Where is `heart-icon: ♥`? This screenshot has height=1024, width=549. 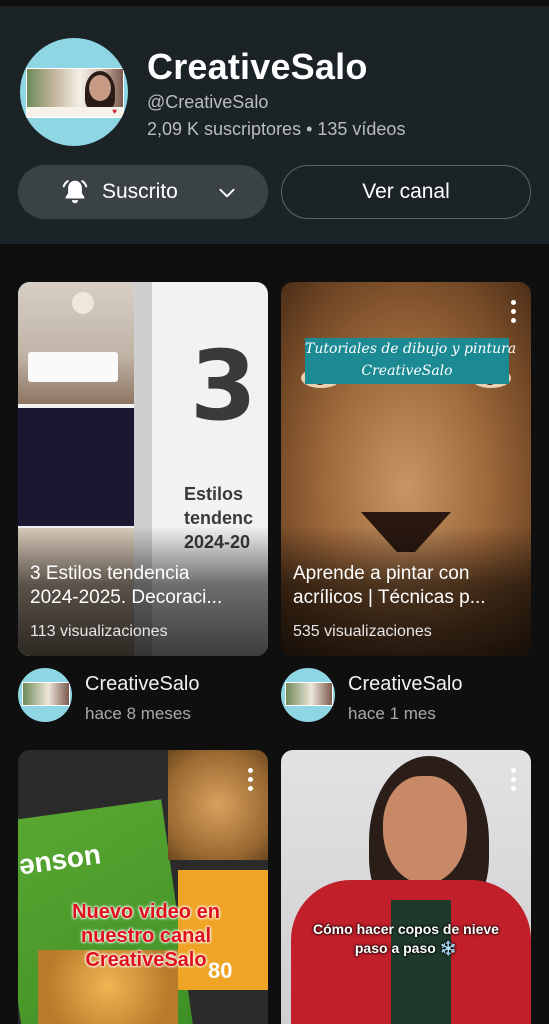 heart-icon: ♥ is located at coordinates (114, 111).